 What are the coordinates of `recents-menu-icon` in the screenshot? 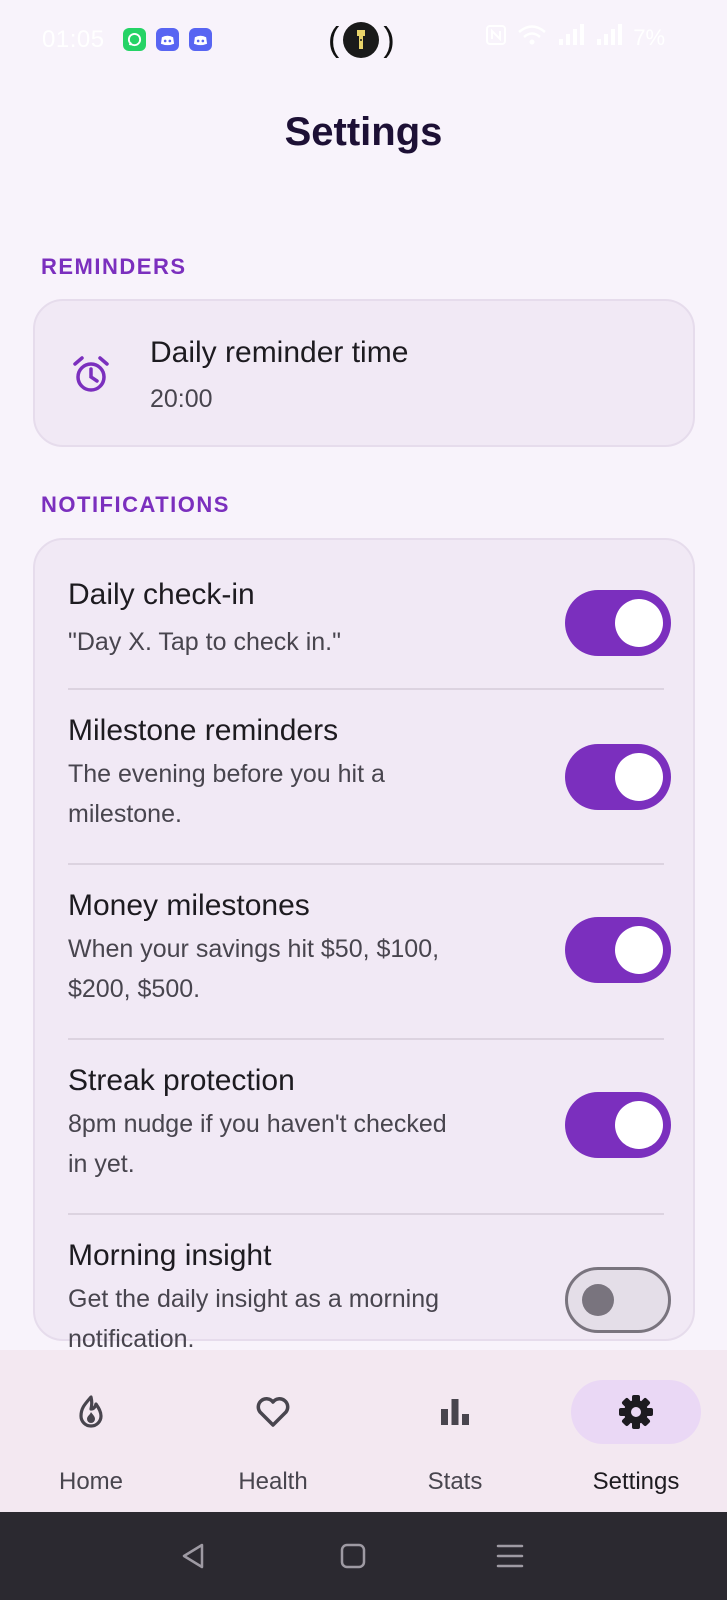 It's located at (510, 1556).